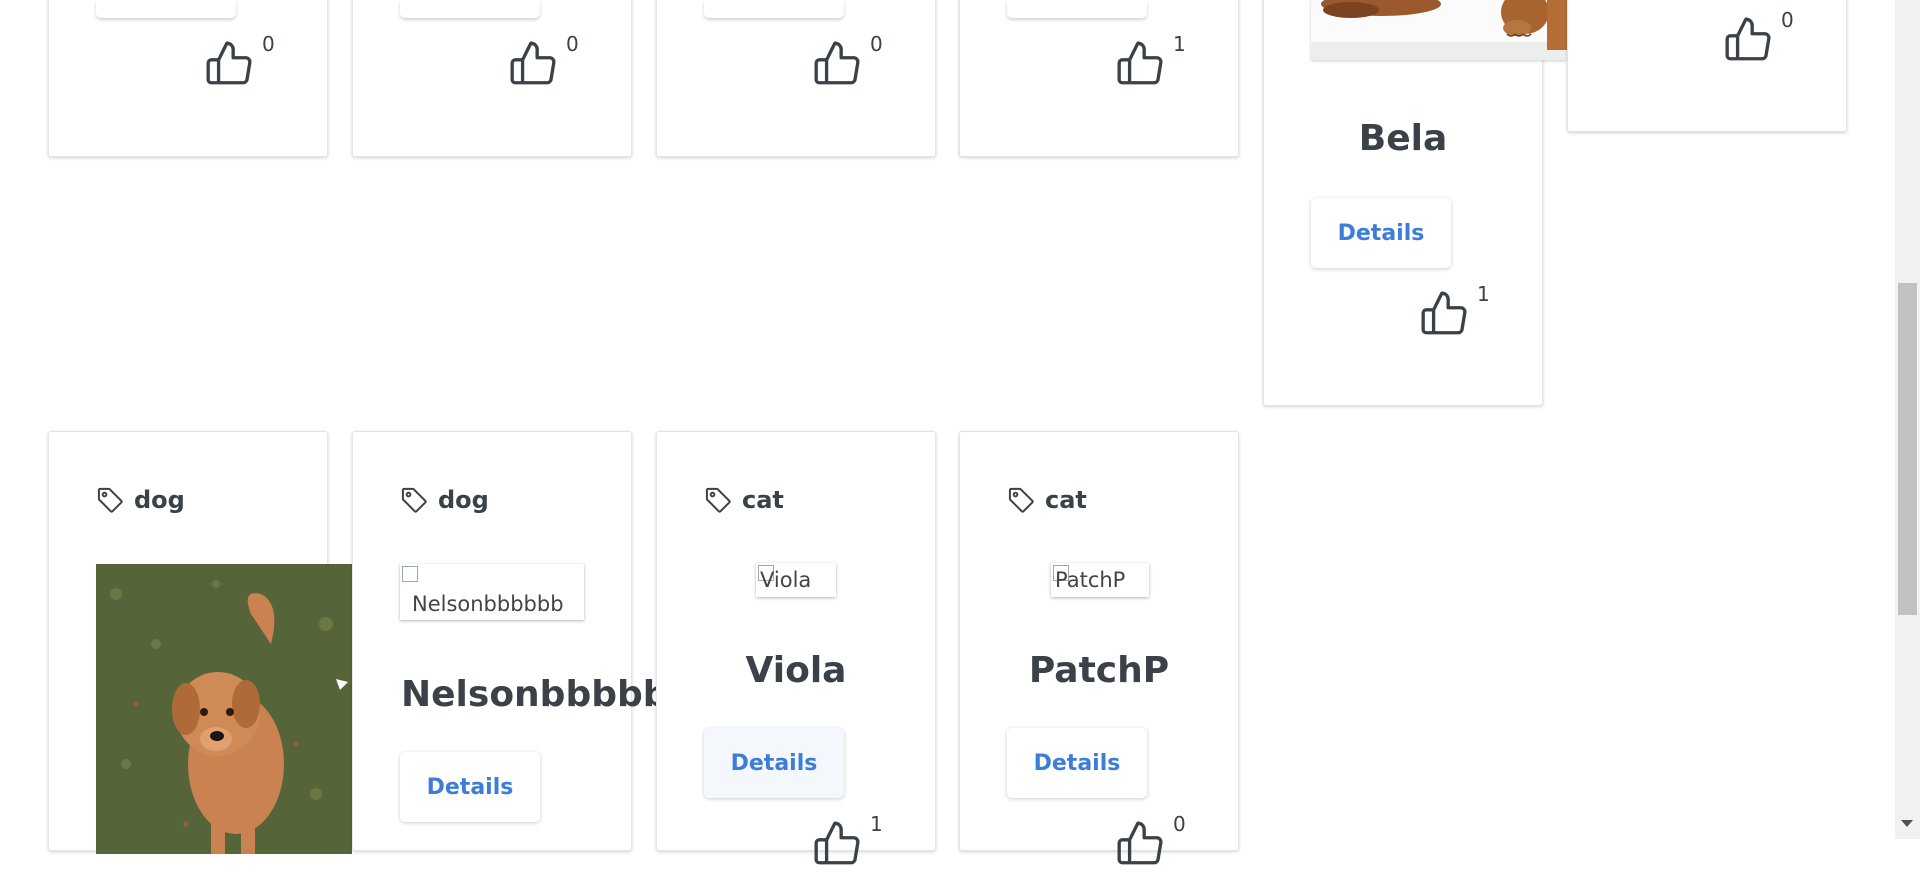  What do you see at coordinates (548, 694) in the screenshot?
I see `pet-name: Nelsonbbbbbb` at bounding box center [548, 694].